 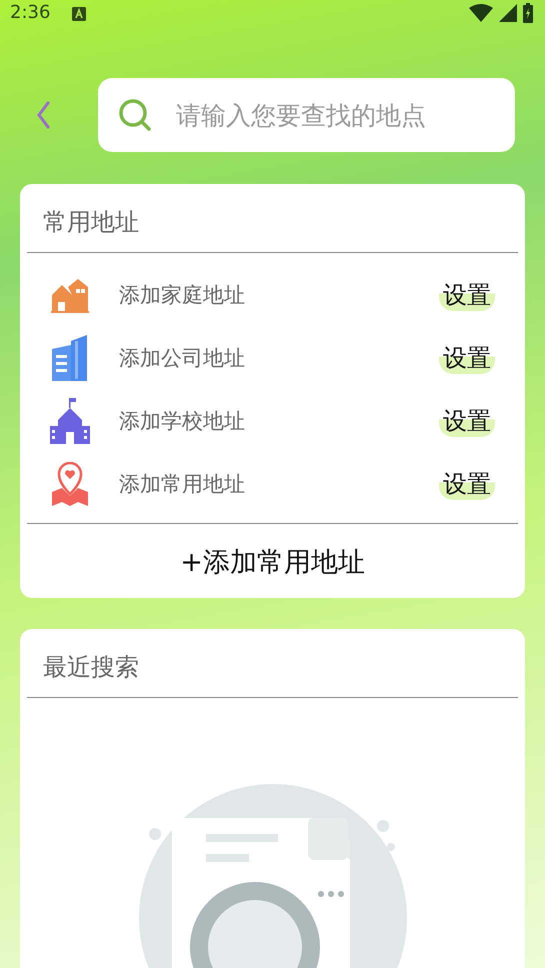 What do you see at coordinates (182, 295) in the screenshot?
I see `address-label: 添加家庭地址` at bounding box center [182, 295].